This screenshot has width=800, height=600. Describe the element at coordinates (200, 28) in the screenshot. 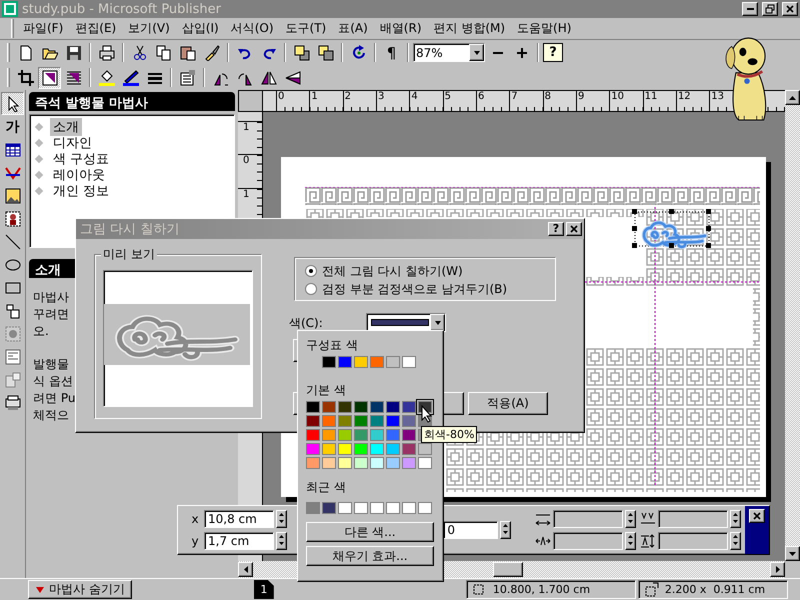

I see `menu-item: 삽입(I)` at that location.